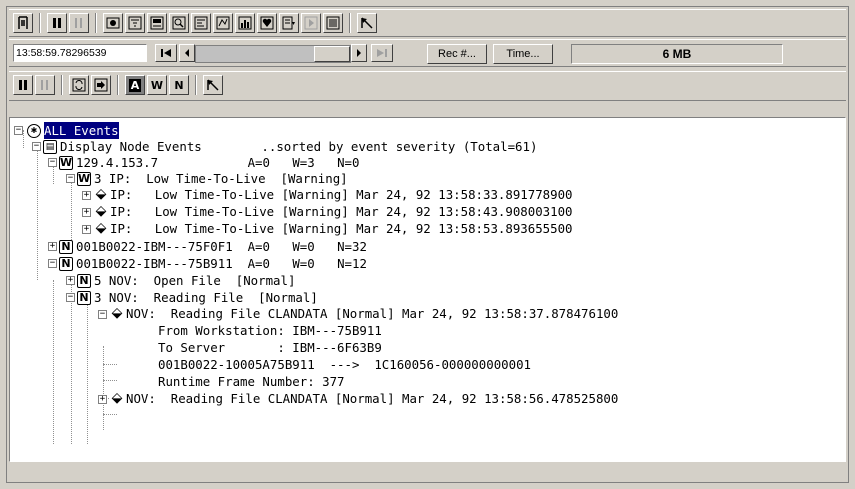 The image size is (855, 489). Describe the element at coordinates (201, 23) in the screenshot. I see `decode-icon` at that location.